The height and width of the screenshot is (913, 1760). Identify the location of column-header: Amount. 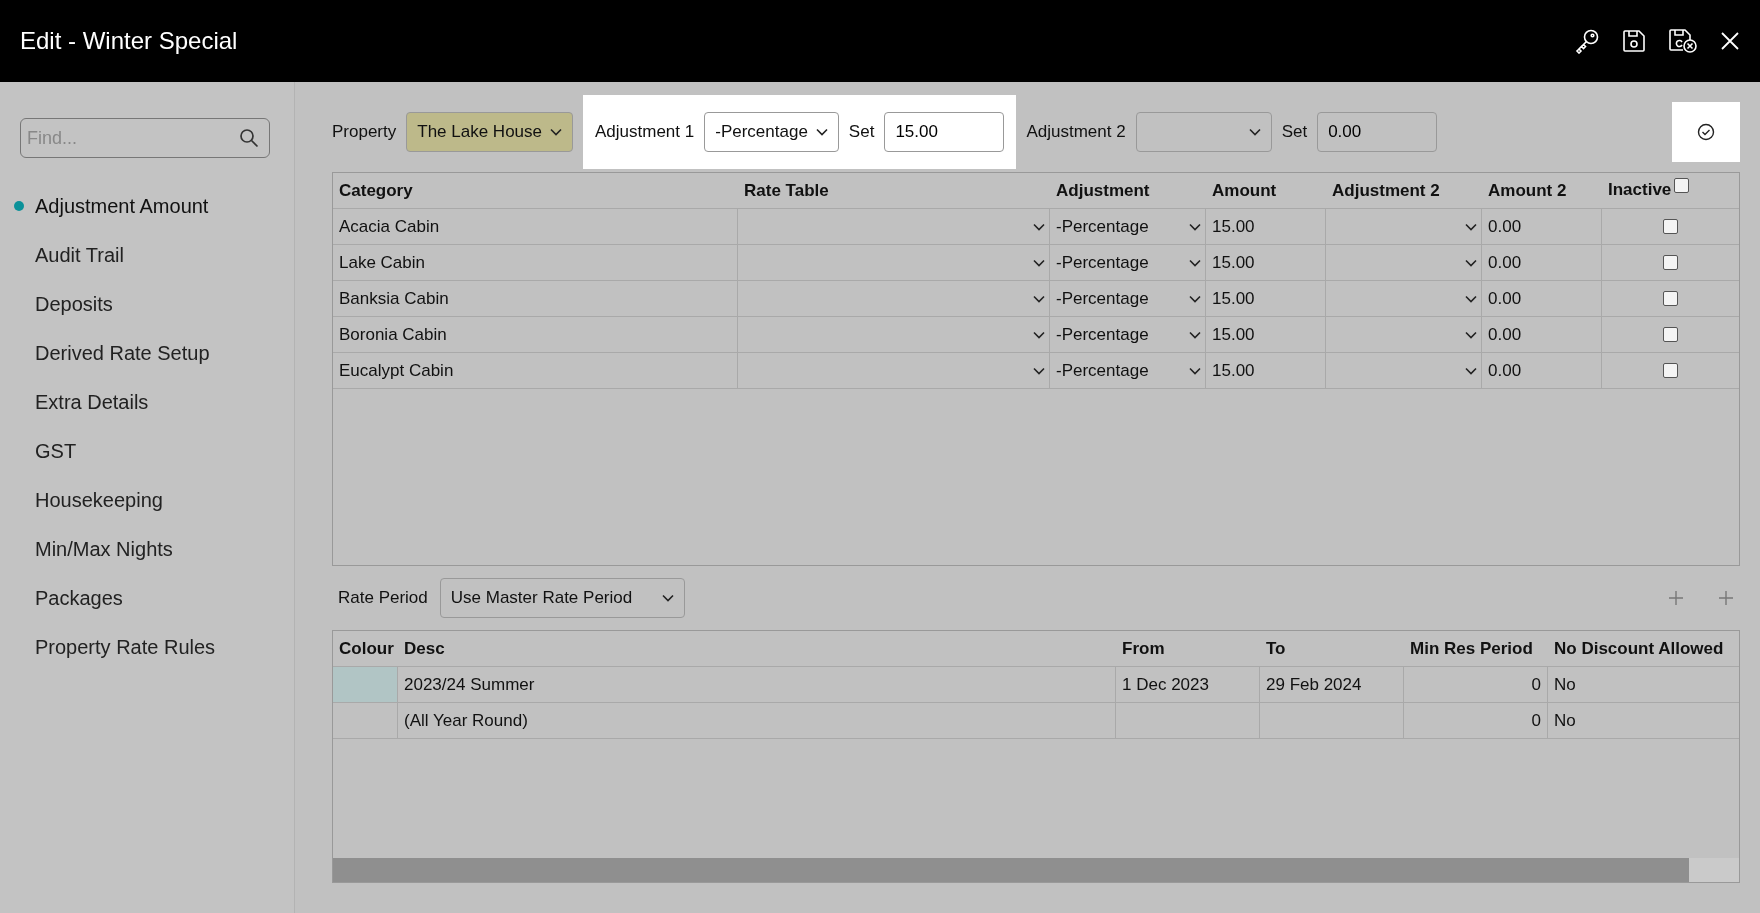
(1244, 190).